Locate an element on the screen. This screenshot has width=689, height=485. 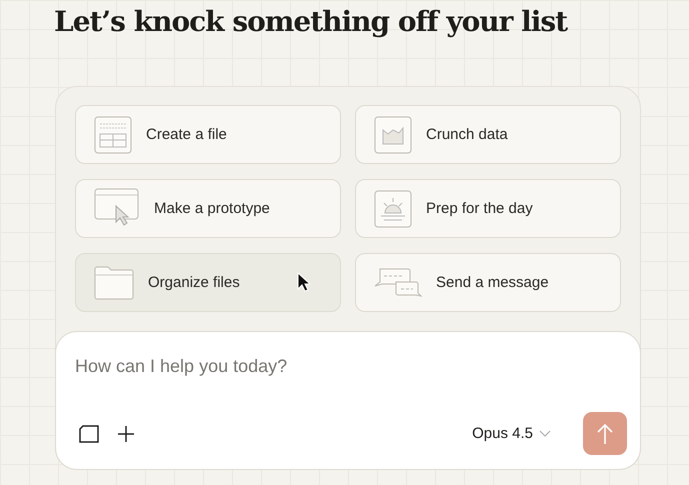
suggestion-card: Organize files is located at coordinates (208, 282).